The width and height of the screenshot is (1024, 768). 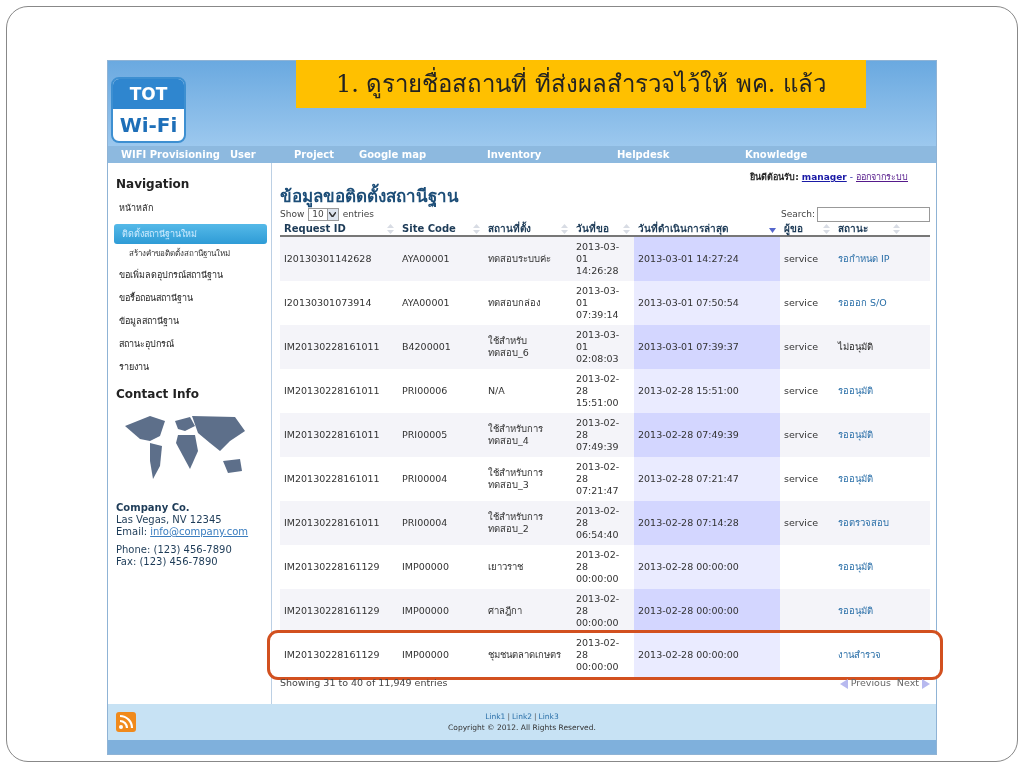 What do you see at coordinates (863, 522) in the screenshot?
I see `status-cell: รอตรวจสอบ` at bounding box center [863, 522].